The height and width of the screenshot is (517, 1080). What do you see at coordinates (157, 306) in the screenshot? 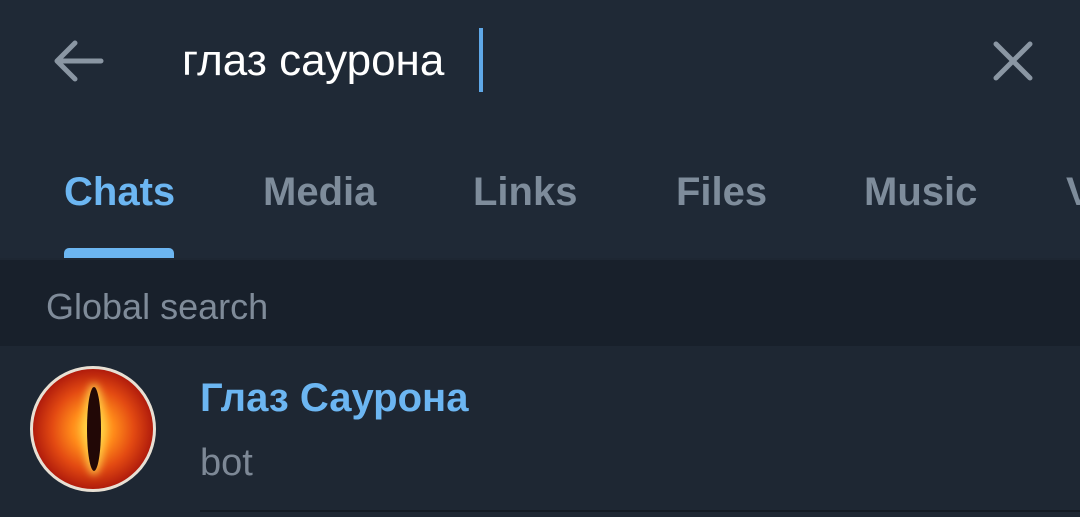
I see `section-title: Global search` at bounding box center [157, 306].